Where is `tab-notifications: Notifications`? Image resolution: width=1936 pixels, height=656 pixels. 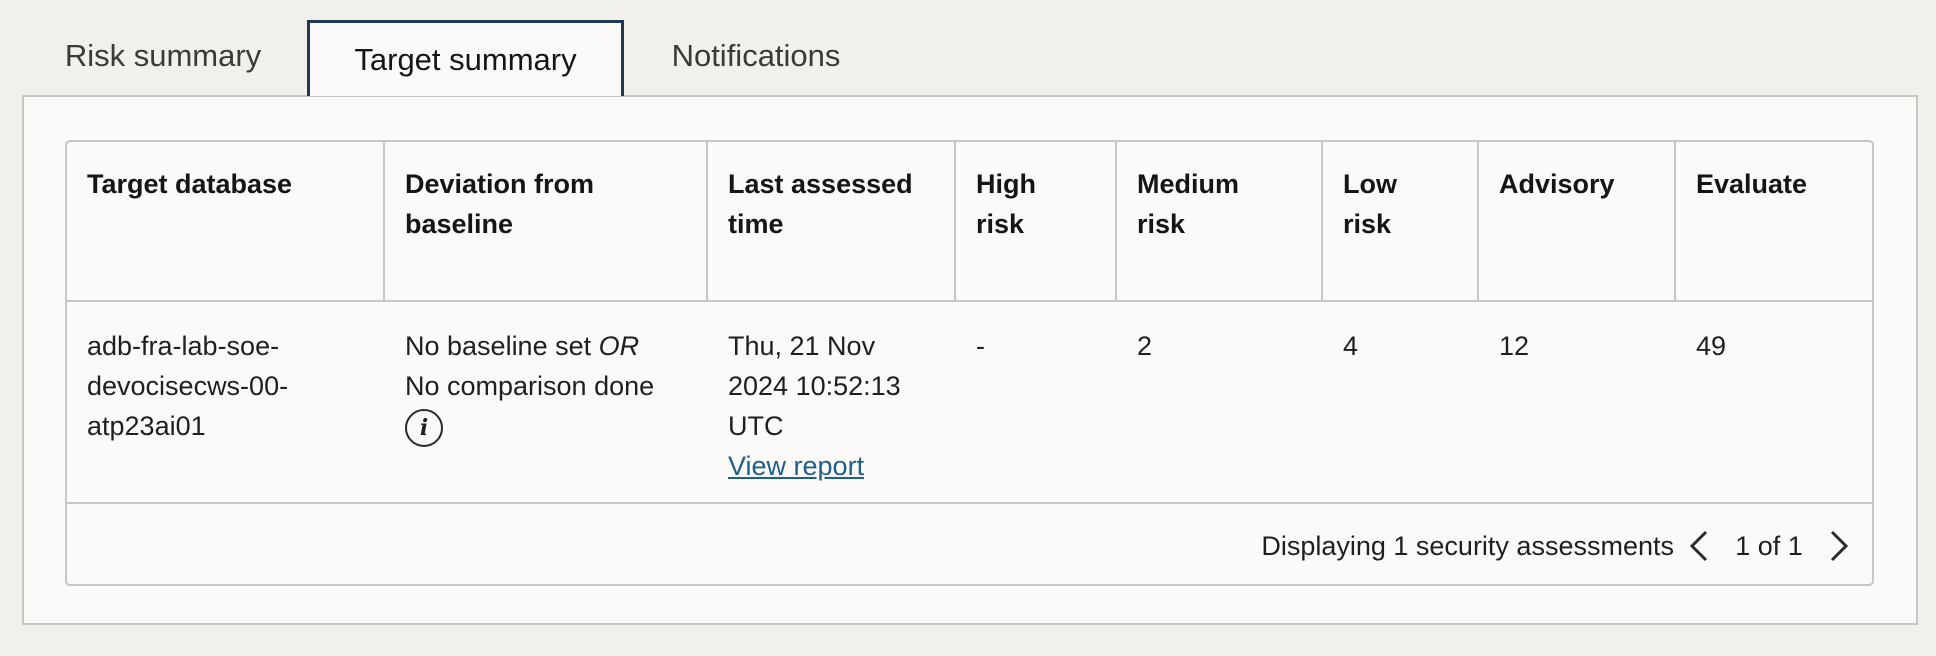 tab-notifications: Notifications is located at coordinates (756, 56).